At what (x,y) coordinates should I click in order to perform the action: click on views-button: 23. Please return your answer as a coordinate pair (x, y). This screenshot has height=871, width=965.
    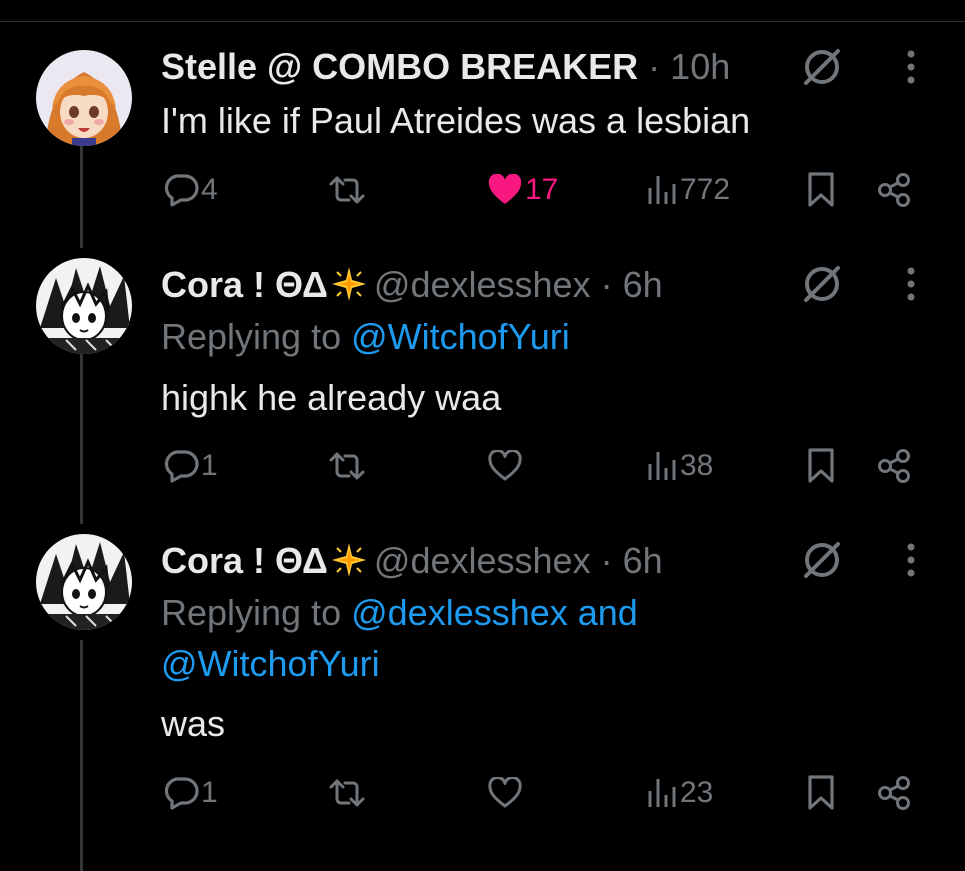
    Looking at the image, I should click on (679, 793).